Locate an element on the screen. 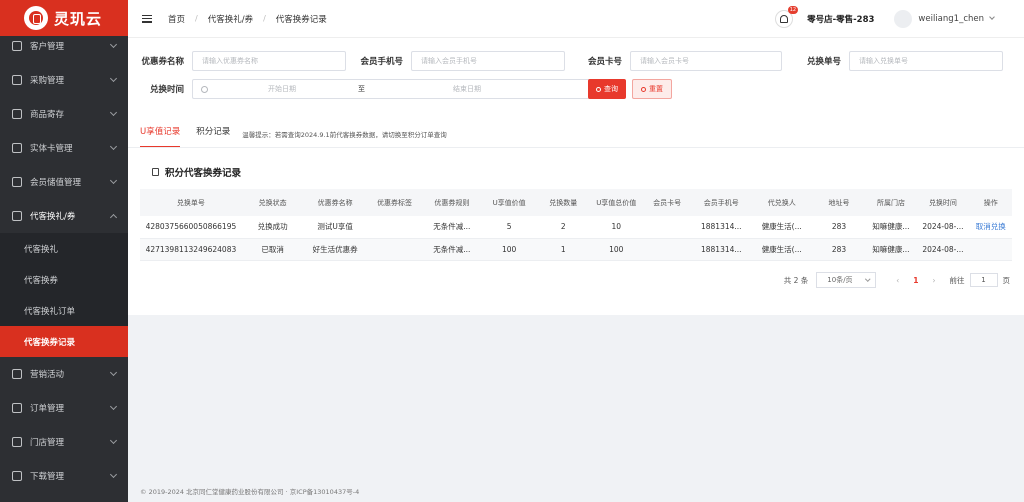 The height and width of the screenshot is (502, 1024). table-cell: 1 is located at coordinates (563, 249).